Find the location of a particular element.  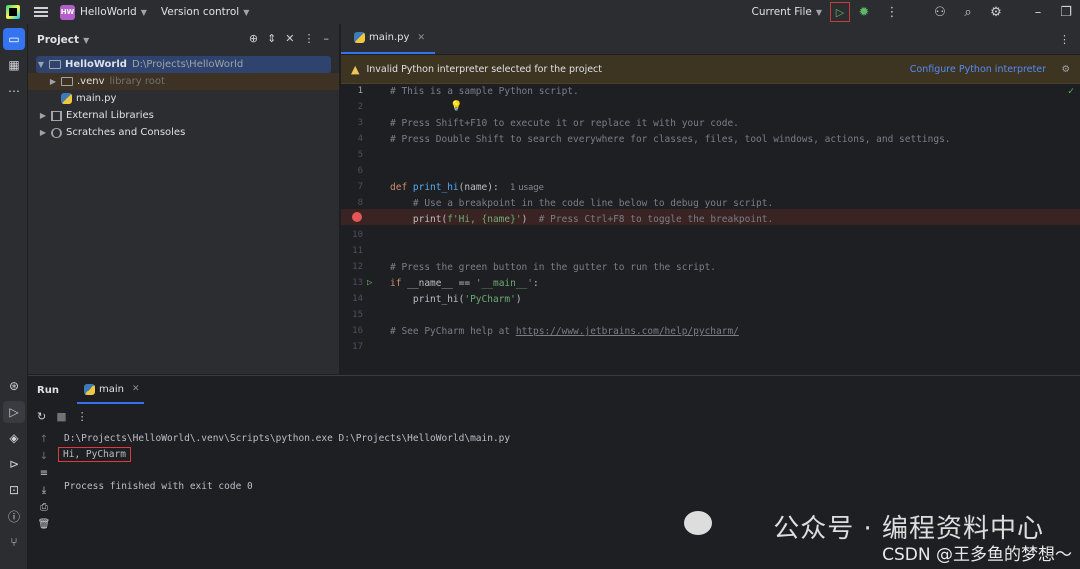

vcs-menu: Version control is located at coordinates (200, 12).